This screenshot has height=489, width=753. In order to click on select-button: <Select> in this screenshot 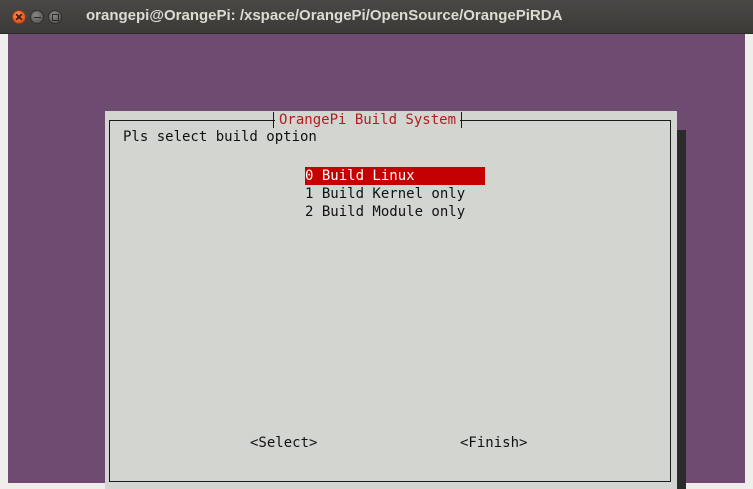, I will do `click(283, 443)`.